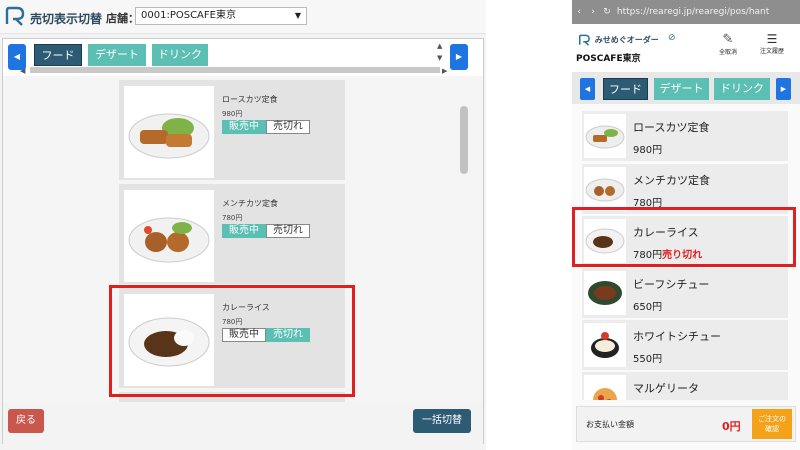 The height and width of the screenshot is (450, 800). Describe the element at coordinates (771, 51) in the screenshot. I see `order-history-label: 注文履歴` at that location.